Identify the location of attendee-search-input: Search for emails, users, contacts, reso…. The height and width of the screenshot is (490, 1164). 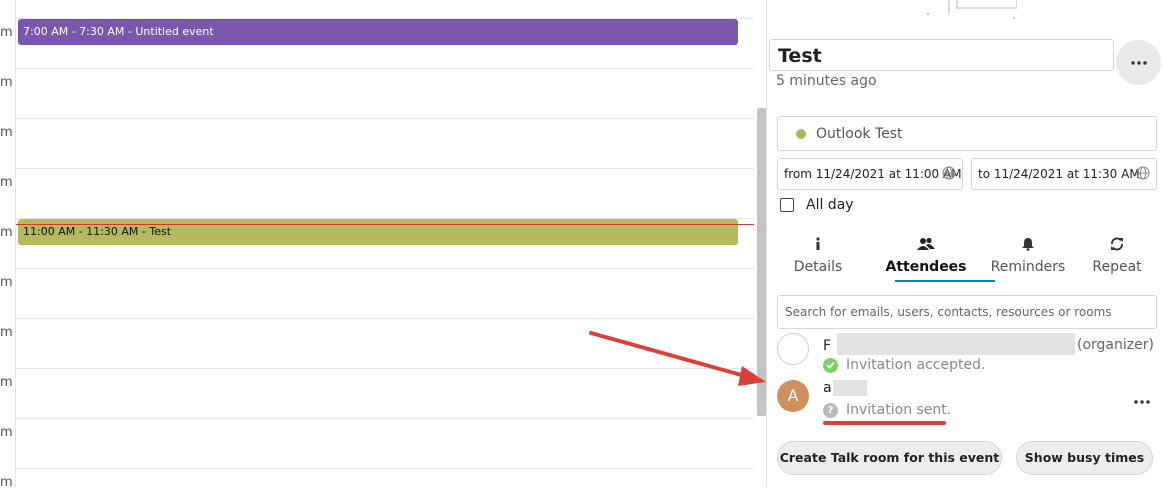
(967, 312).